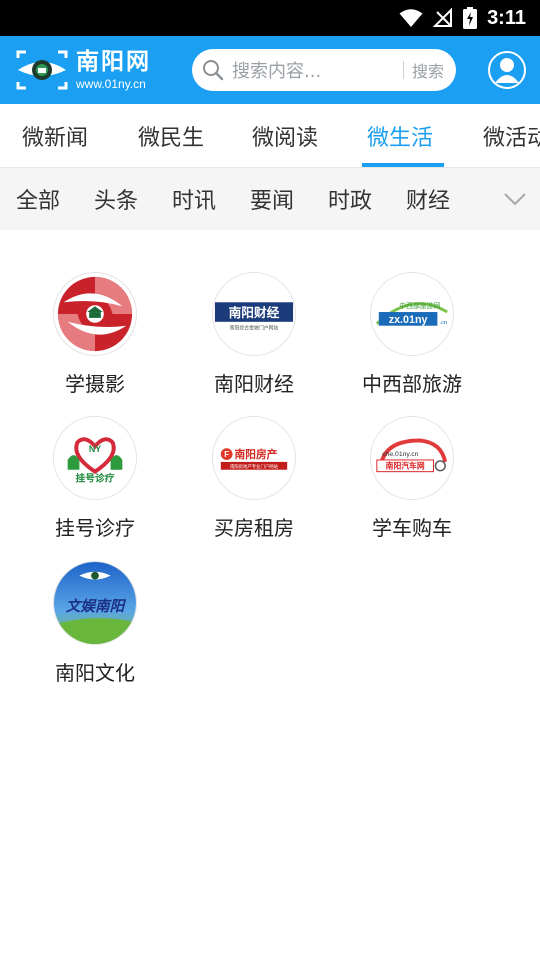 The height and width of the screenshot is (960, 540). I want to click on user-profile-button, so click(507, 70).